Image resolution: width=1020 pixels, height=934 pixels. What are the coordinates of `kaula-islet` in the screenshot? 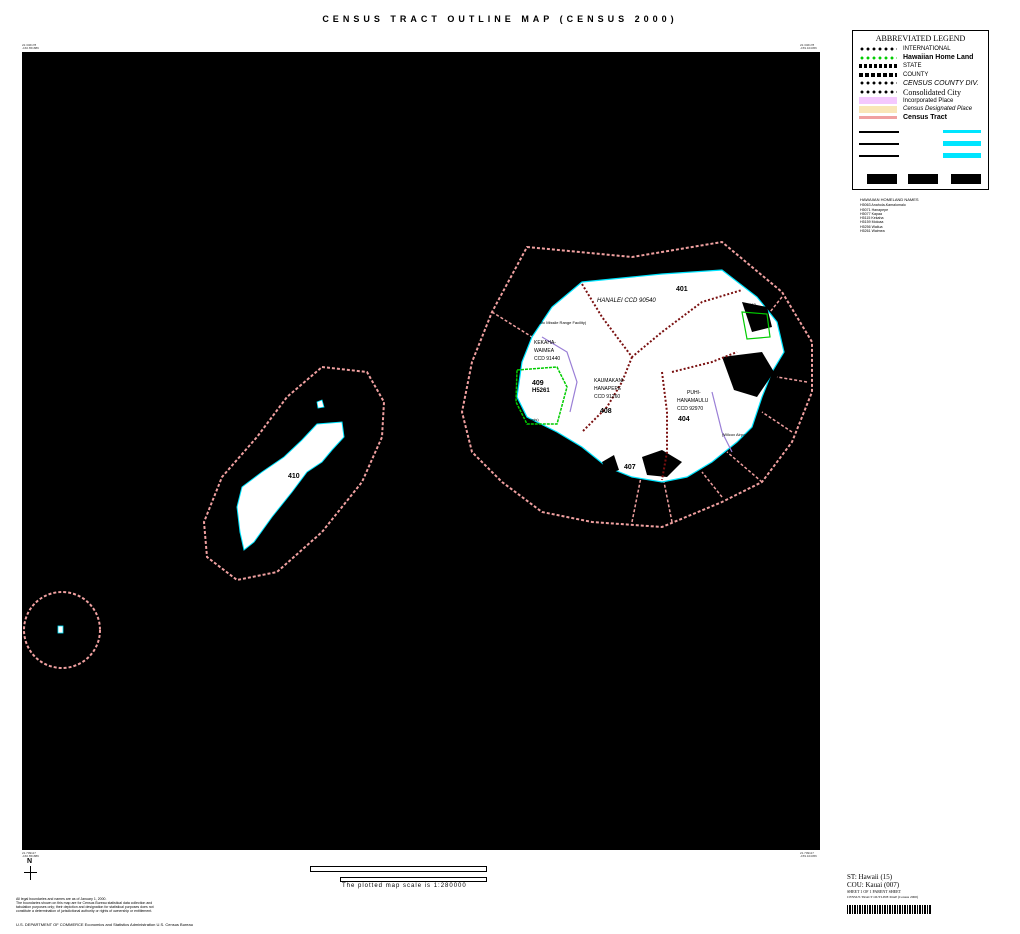 It's located at (60, 629).